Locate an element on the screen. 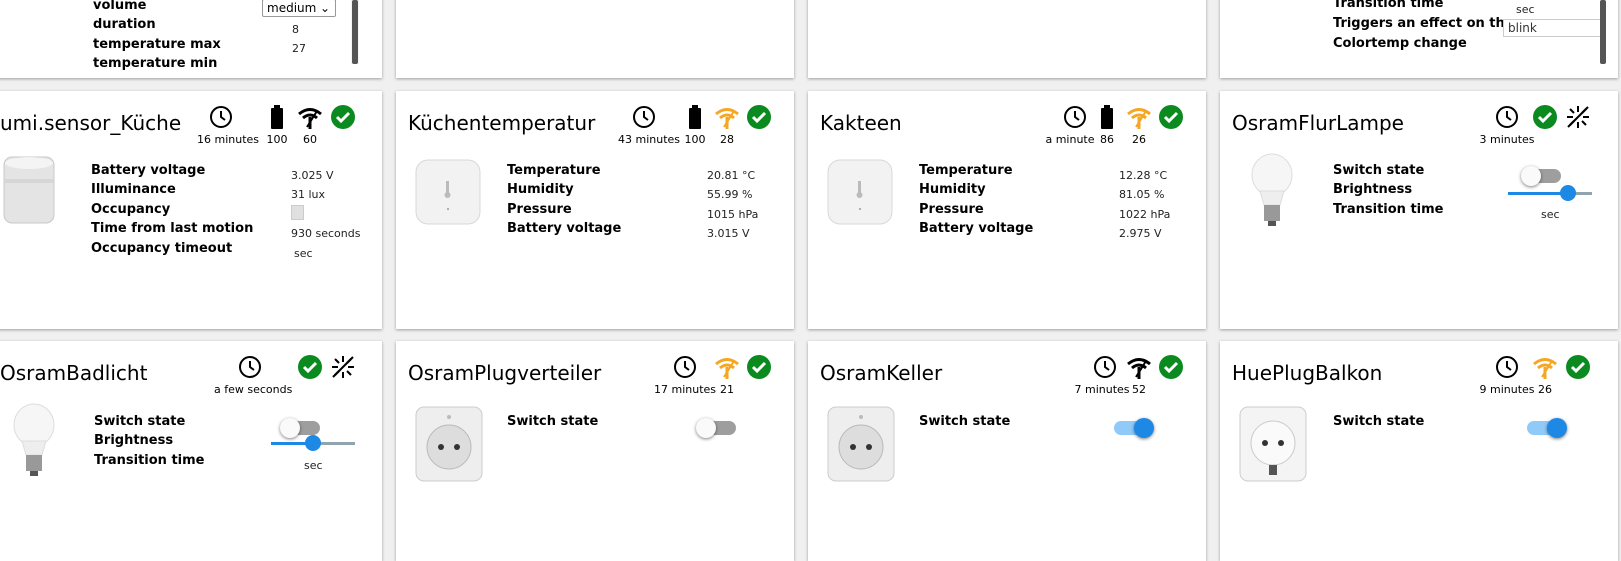 The width and height of the screenshot is (1621, 561). occupancy-timeout-unit: sec is located at coordinates (303, 253).